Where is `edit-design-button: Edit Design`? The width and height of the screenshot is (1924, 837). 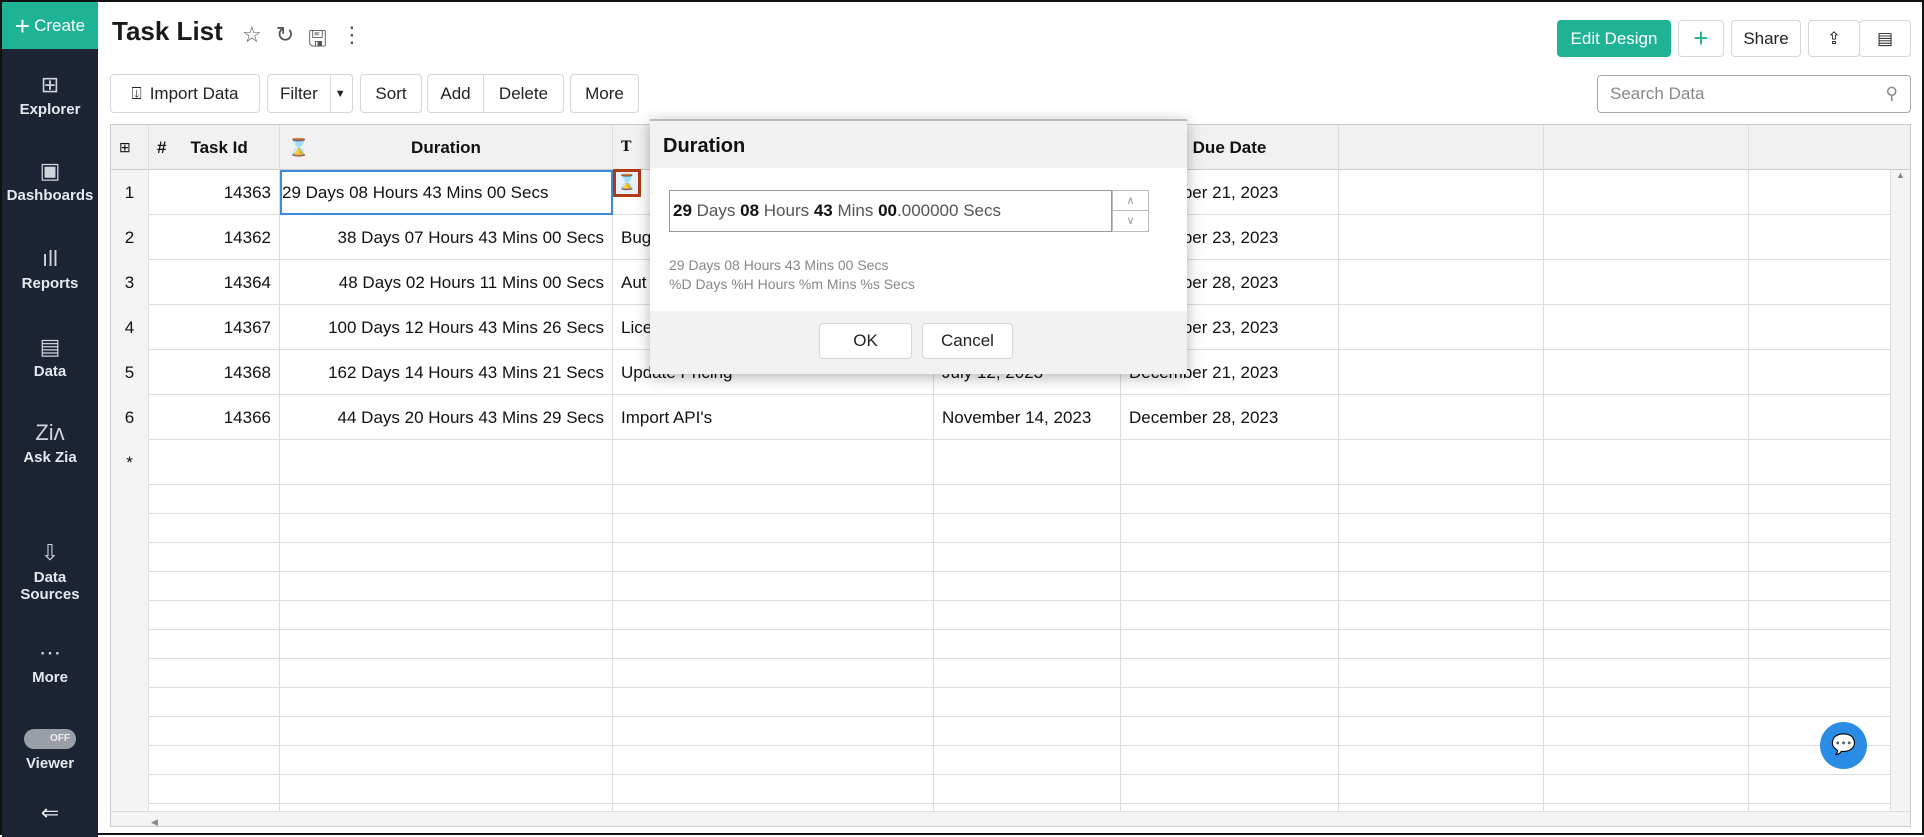 edit-design-button: Edit Design is located at coordinates (1614, 38).